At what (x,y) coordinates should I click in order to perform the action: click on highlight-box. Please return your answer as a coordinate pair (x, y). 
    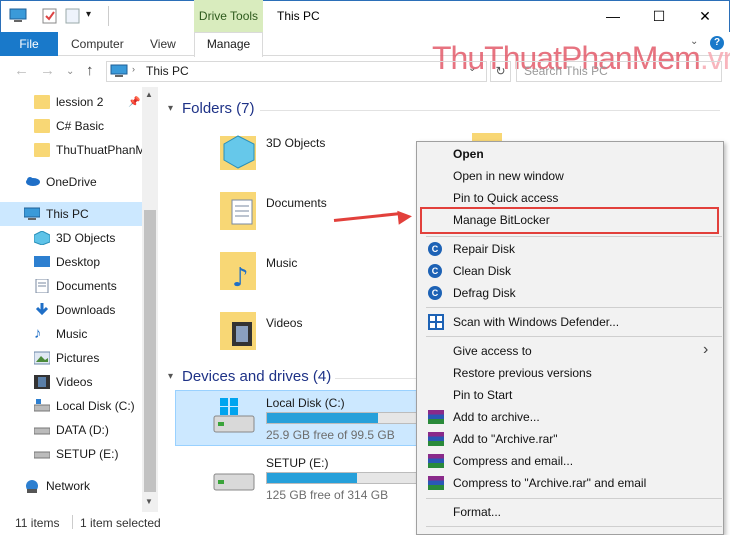
    Looking at the image, I should click on (569, 220).